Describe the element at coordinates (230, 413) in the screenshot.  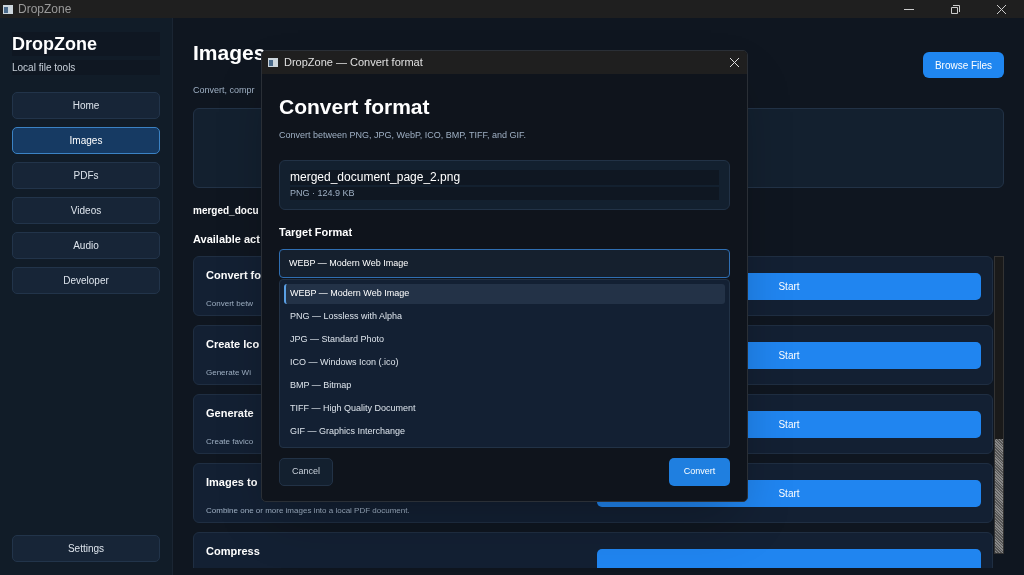
I see `action-title: Generate` at that location.